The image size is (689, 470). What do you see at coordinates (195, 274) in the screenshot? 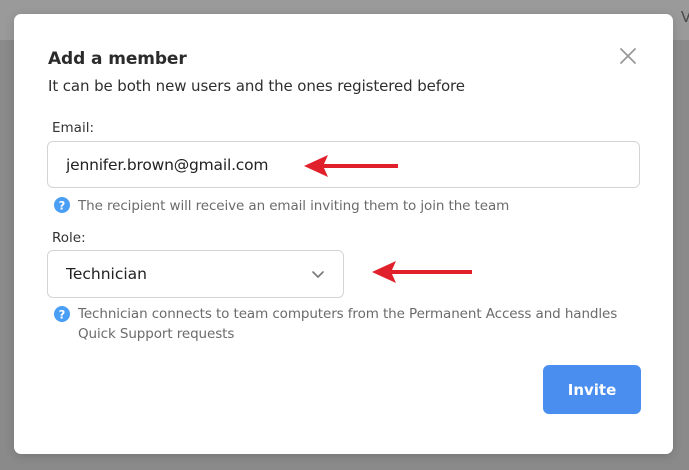
I see `role-select: Technician` at bounding box center [195, 274].